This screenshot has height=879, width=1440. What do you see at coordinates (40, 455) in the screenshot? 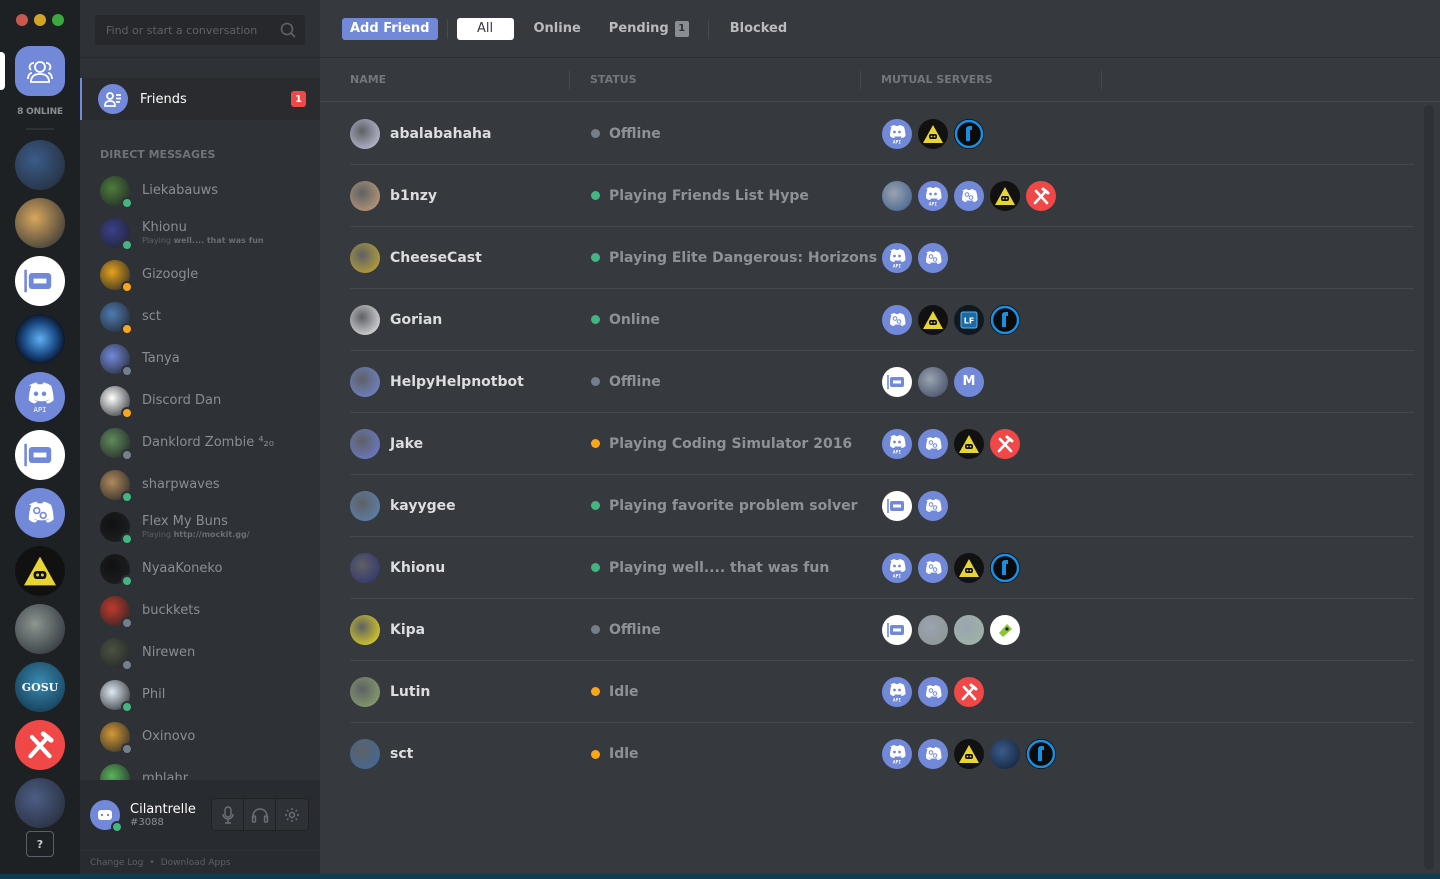
I see `server-discord-warrior-server` at bounding box center [40, 455].